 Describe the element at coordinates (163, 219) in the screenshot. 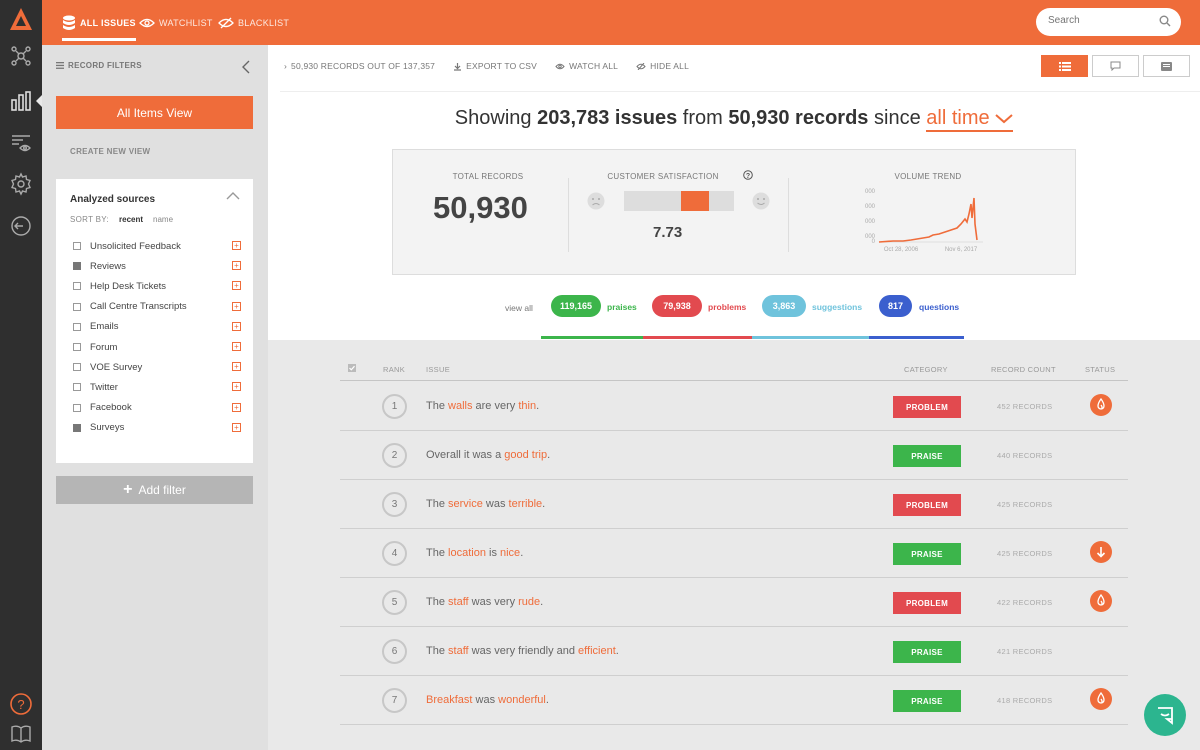

I see `sort-option-name: name` at that location.